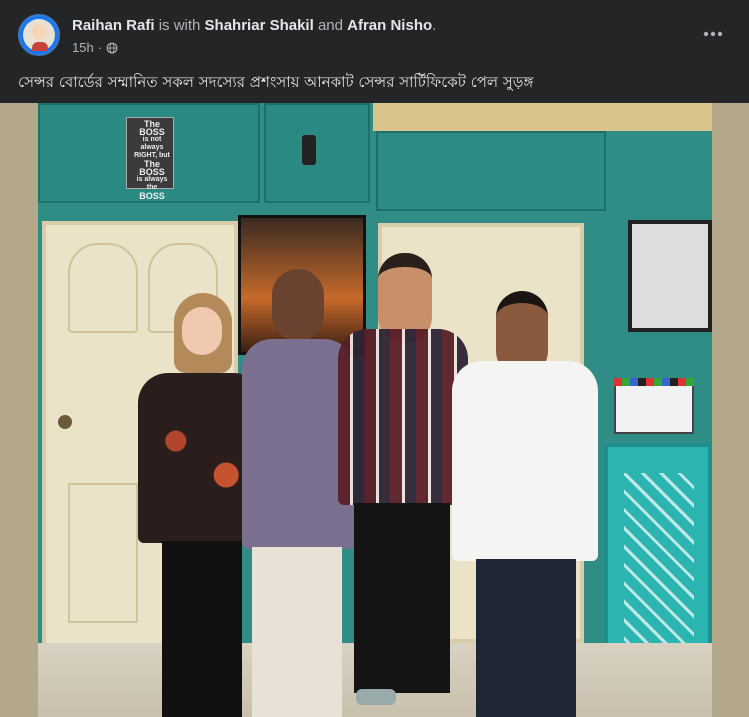 This screenshot has width=749, height=717. I want to click on framed-picture, so click(670, 276).